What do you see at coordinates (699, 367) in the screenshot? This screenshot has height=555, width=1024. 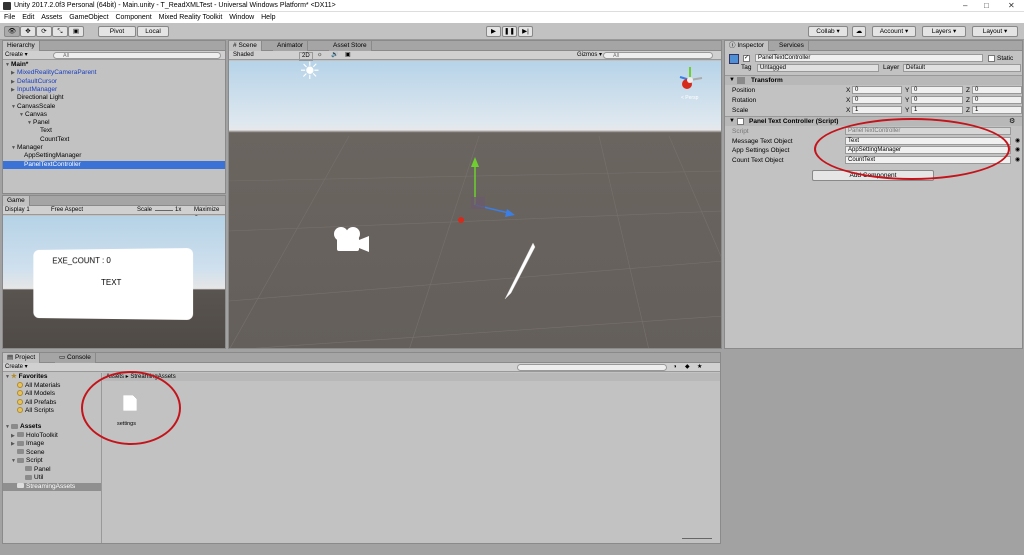 I see `favorite-star-icon: ★` at bounding box center [699, 367].